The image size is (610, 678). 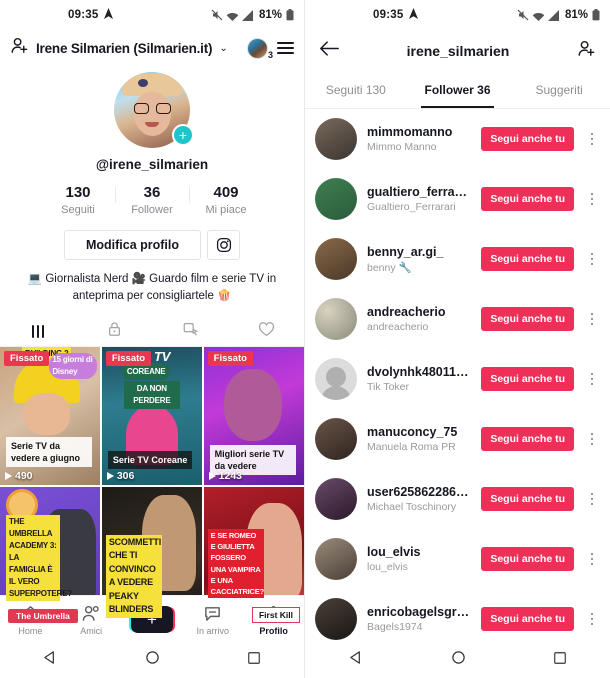 What do you see at coordinates (412, 432) in the screenshot?
I see `follower-username: manuconcy_75` at bounding box center [412, 432].